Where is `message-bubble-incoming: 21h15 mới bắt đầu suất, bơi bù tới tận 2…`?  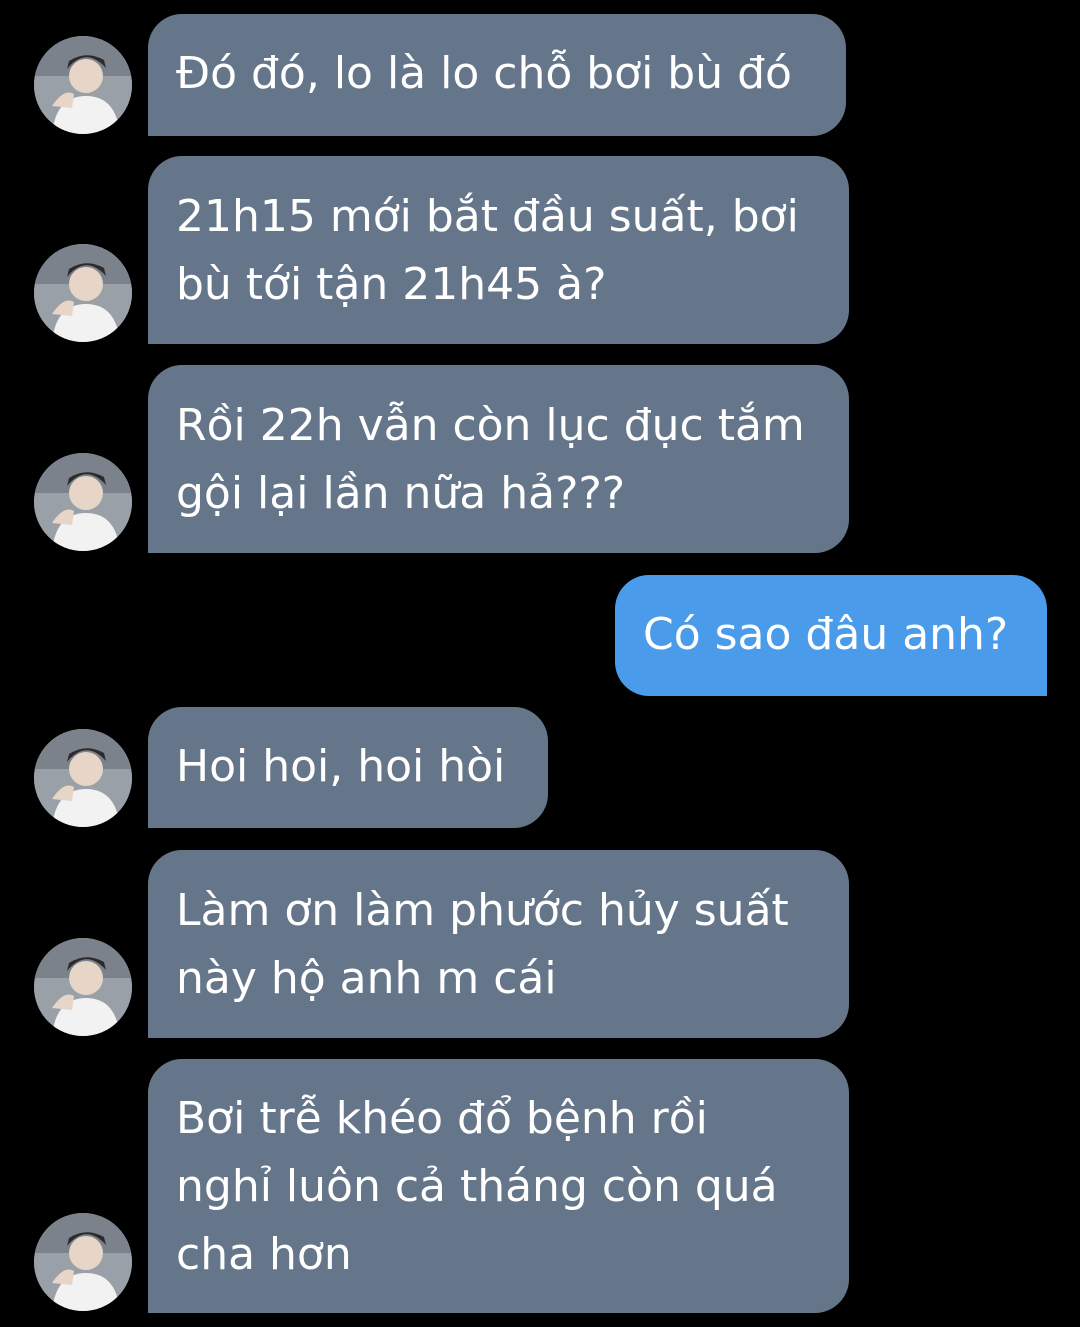
message-bubble-incoming: 21h15 mới bắt đầu suất, bơi bù tới tận 2… is located at coordinates (498, 250).